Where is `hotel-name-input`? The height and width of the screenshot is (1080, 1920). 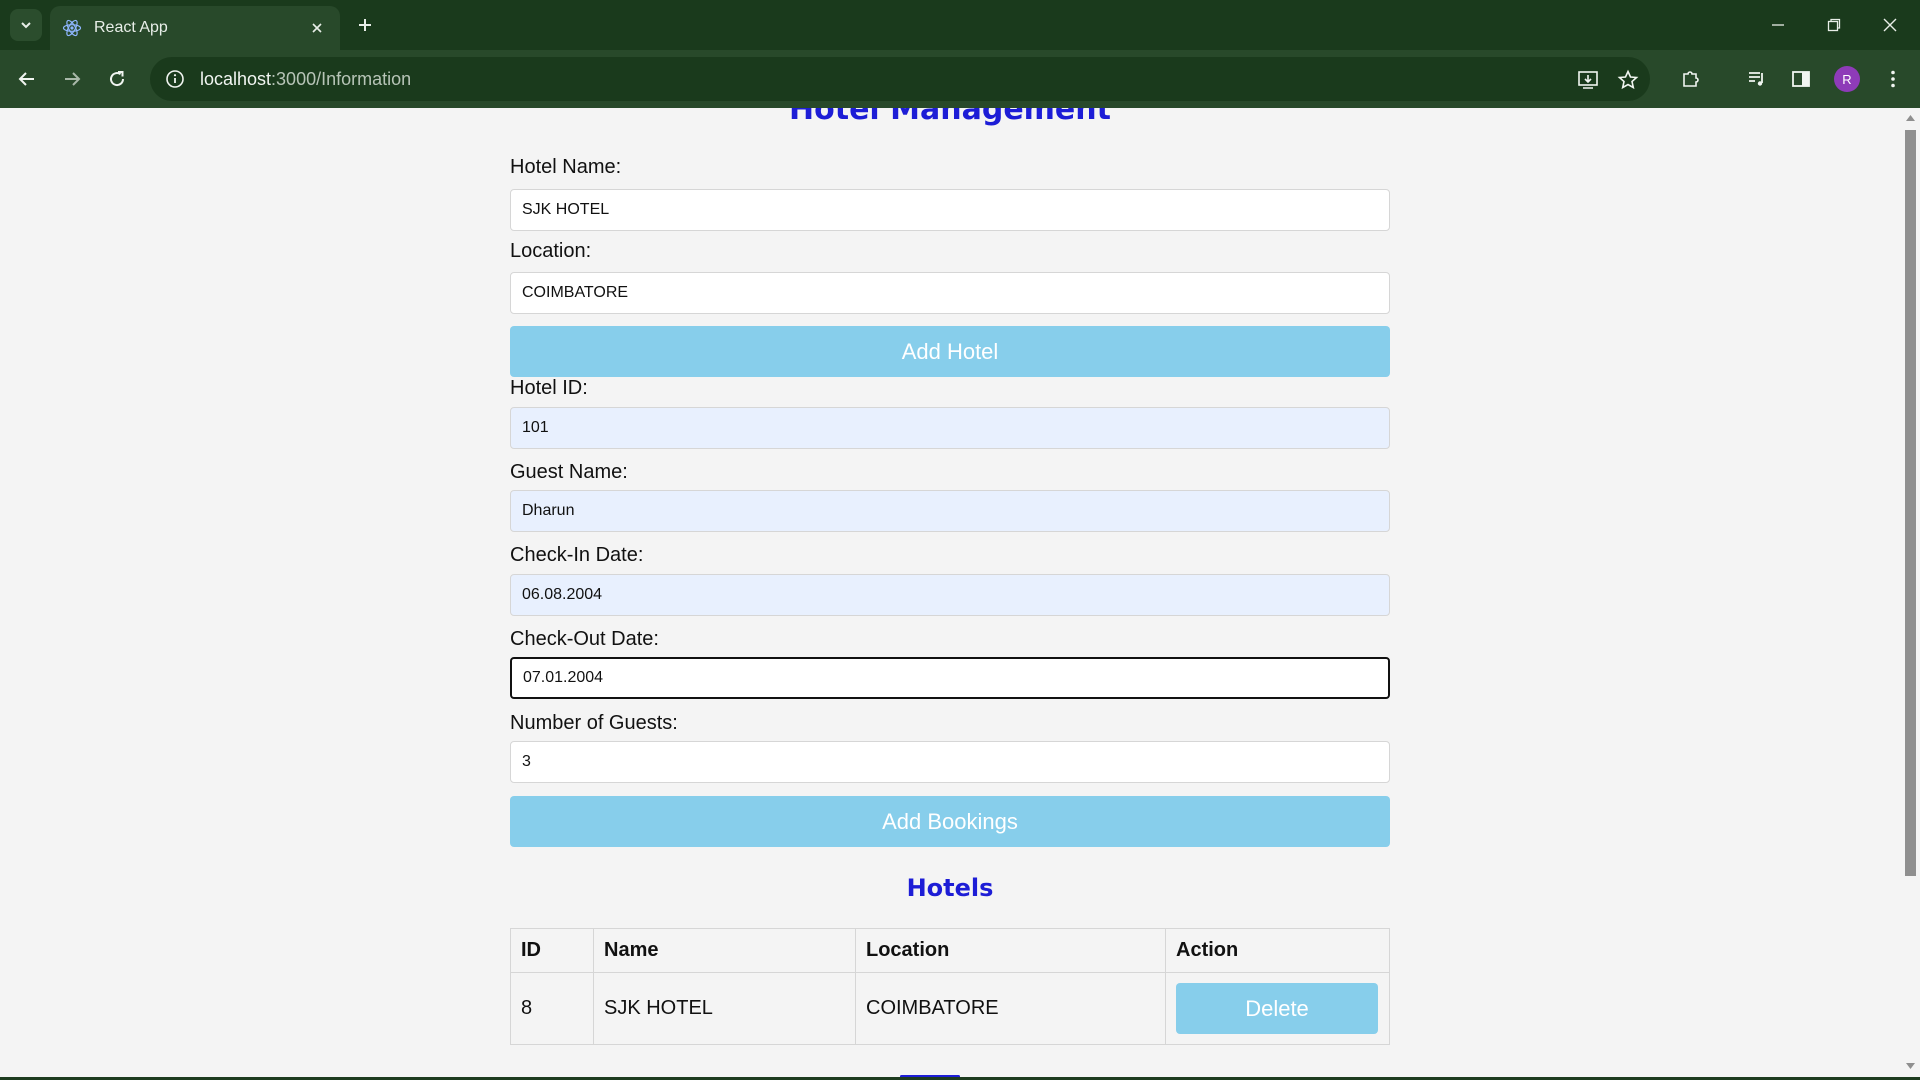
hotel-name-input is located at coordinates (950, 210).